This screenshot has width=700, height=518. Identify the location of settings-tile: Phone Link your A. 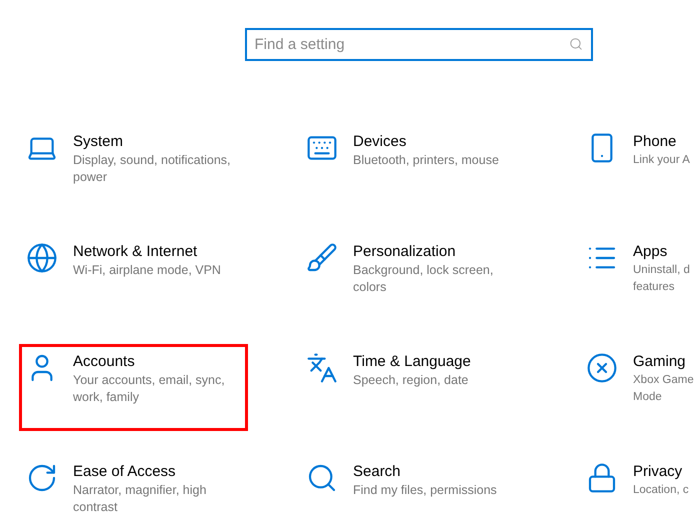
(639, 167).